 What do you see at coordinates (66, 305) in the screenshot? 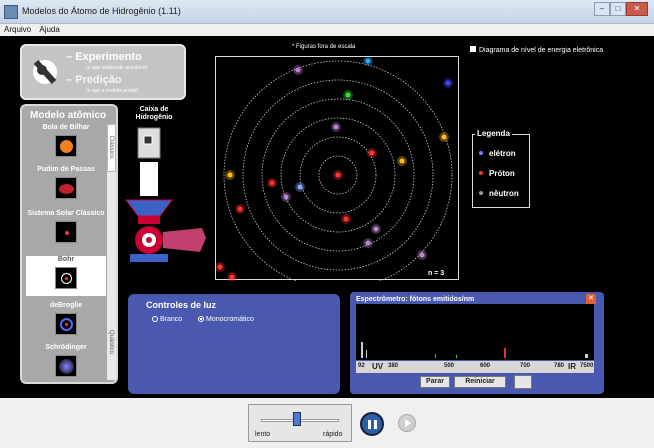
I see `model-label: deBroglie` at bounding box center [66, 305].